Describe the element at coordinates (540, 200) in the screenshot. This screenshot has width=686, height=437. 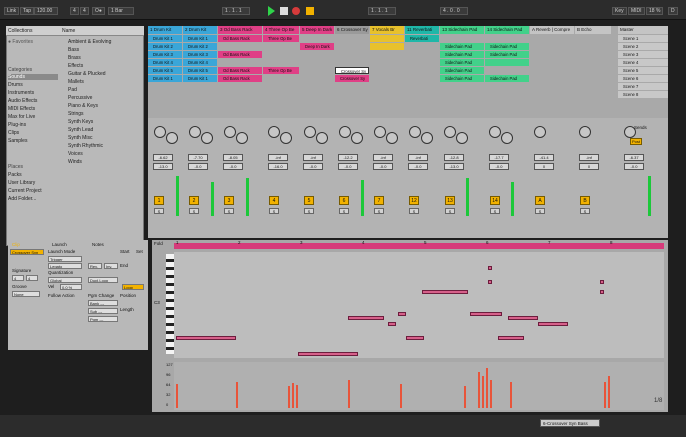
I see `track-activator: A` at that location.